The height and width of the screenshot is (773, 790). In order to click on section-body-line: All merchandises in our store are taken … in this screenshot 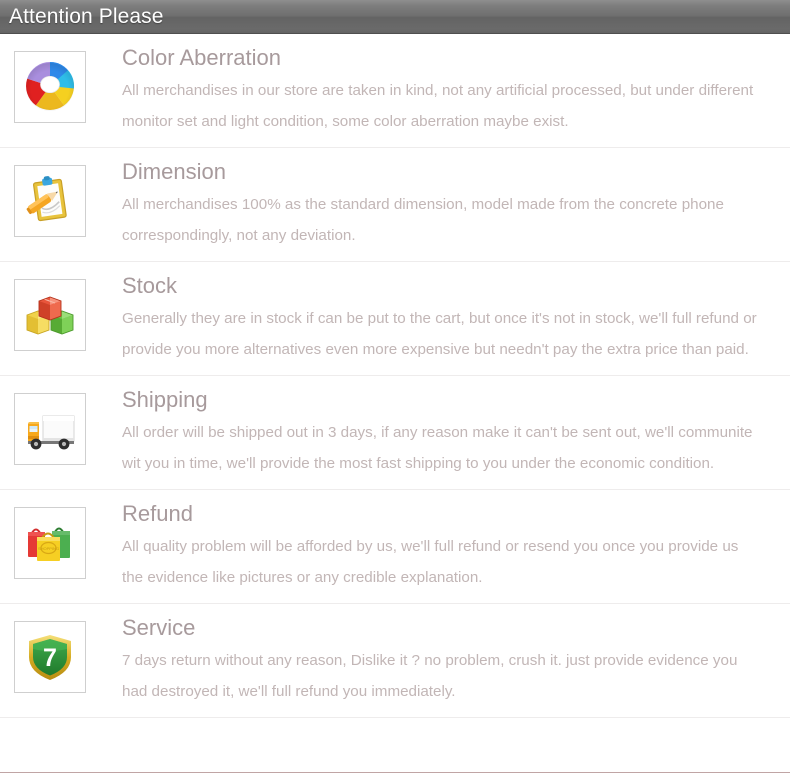, I will do `click(438, 90)`.